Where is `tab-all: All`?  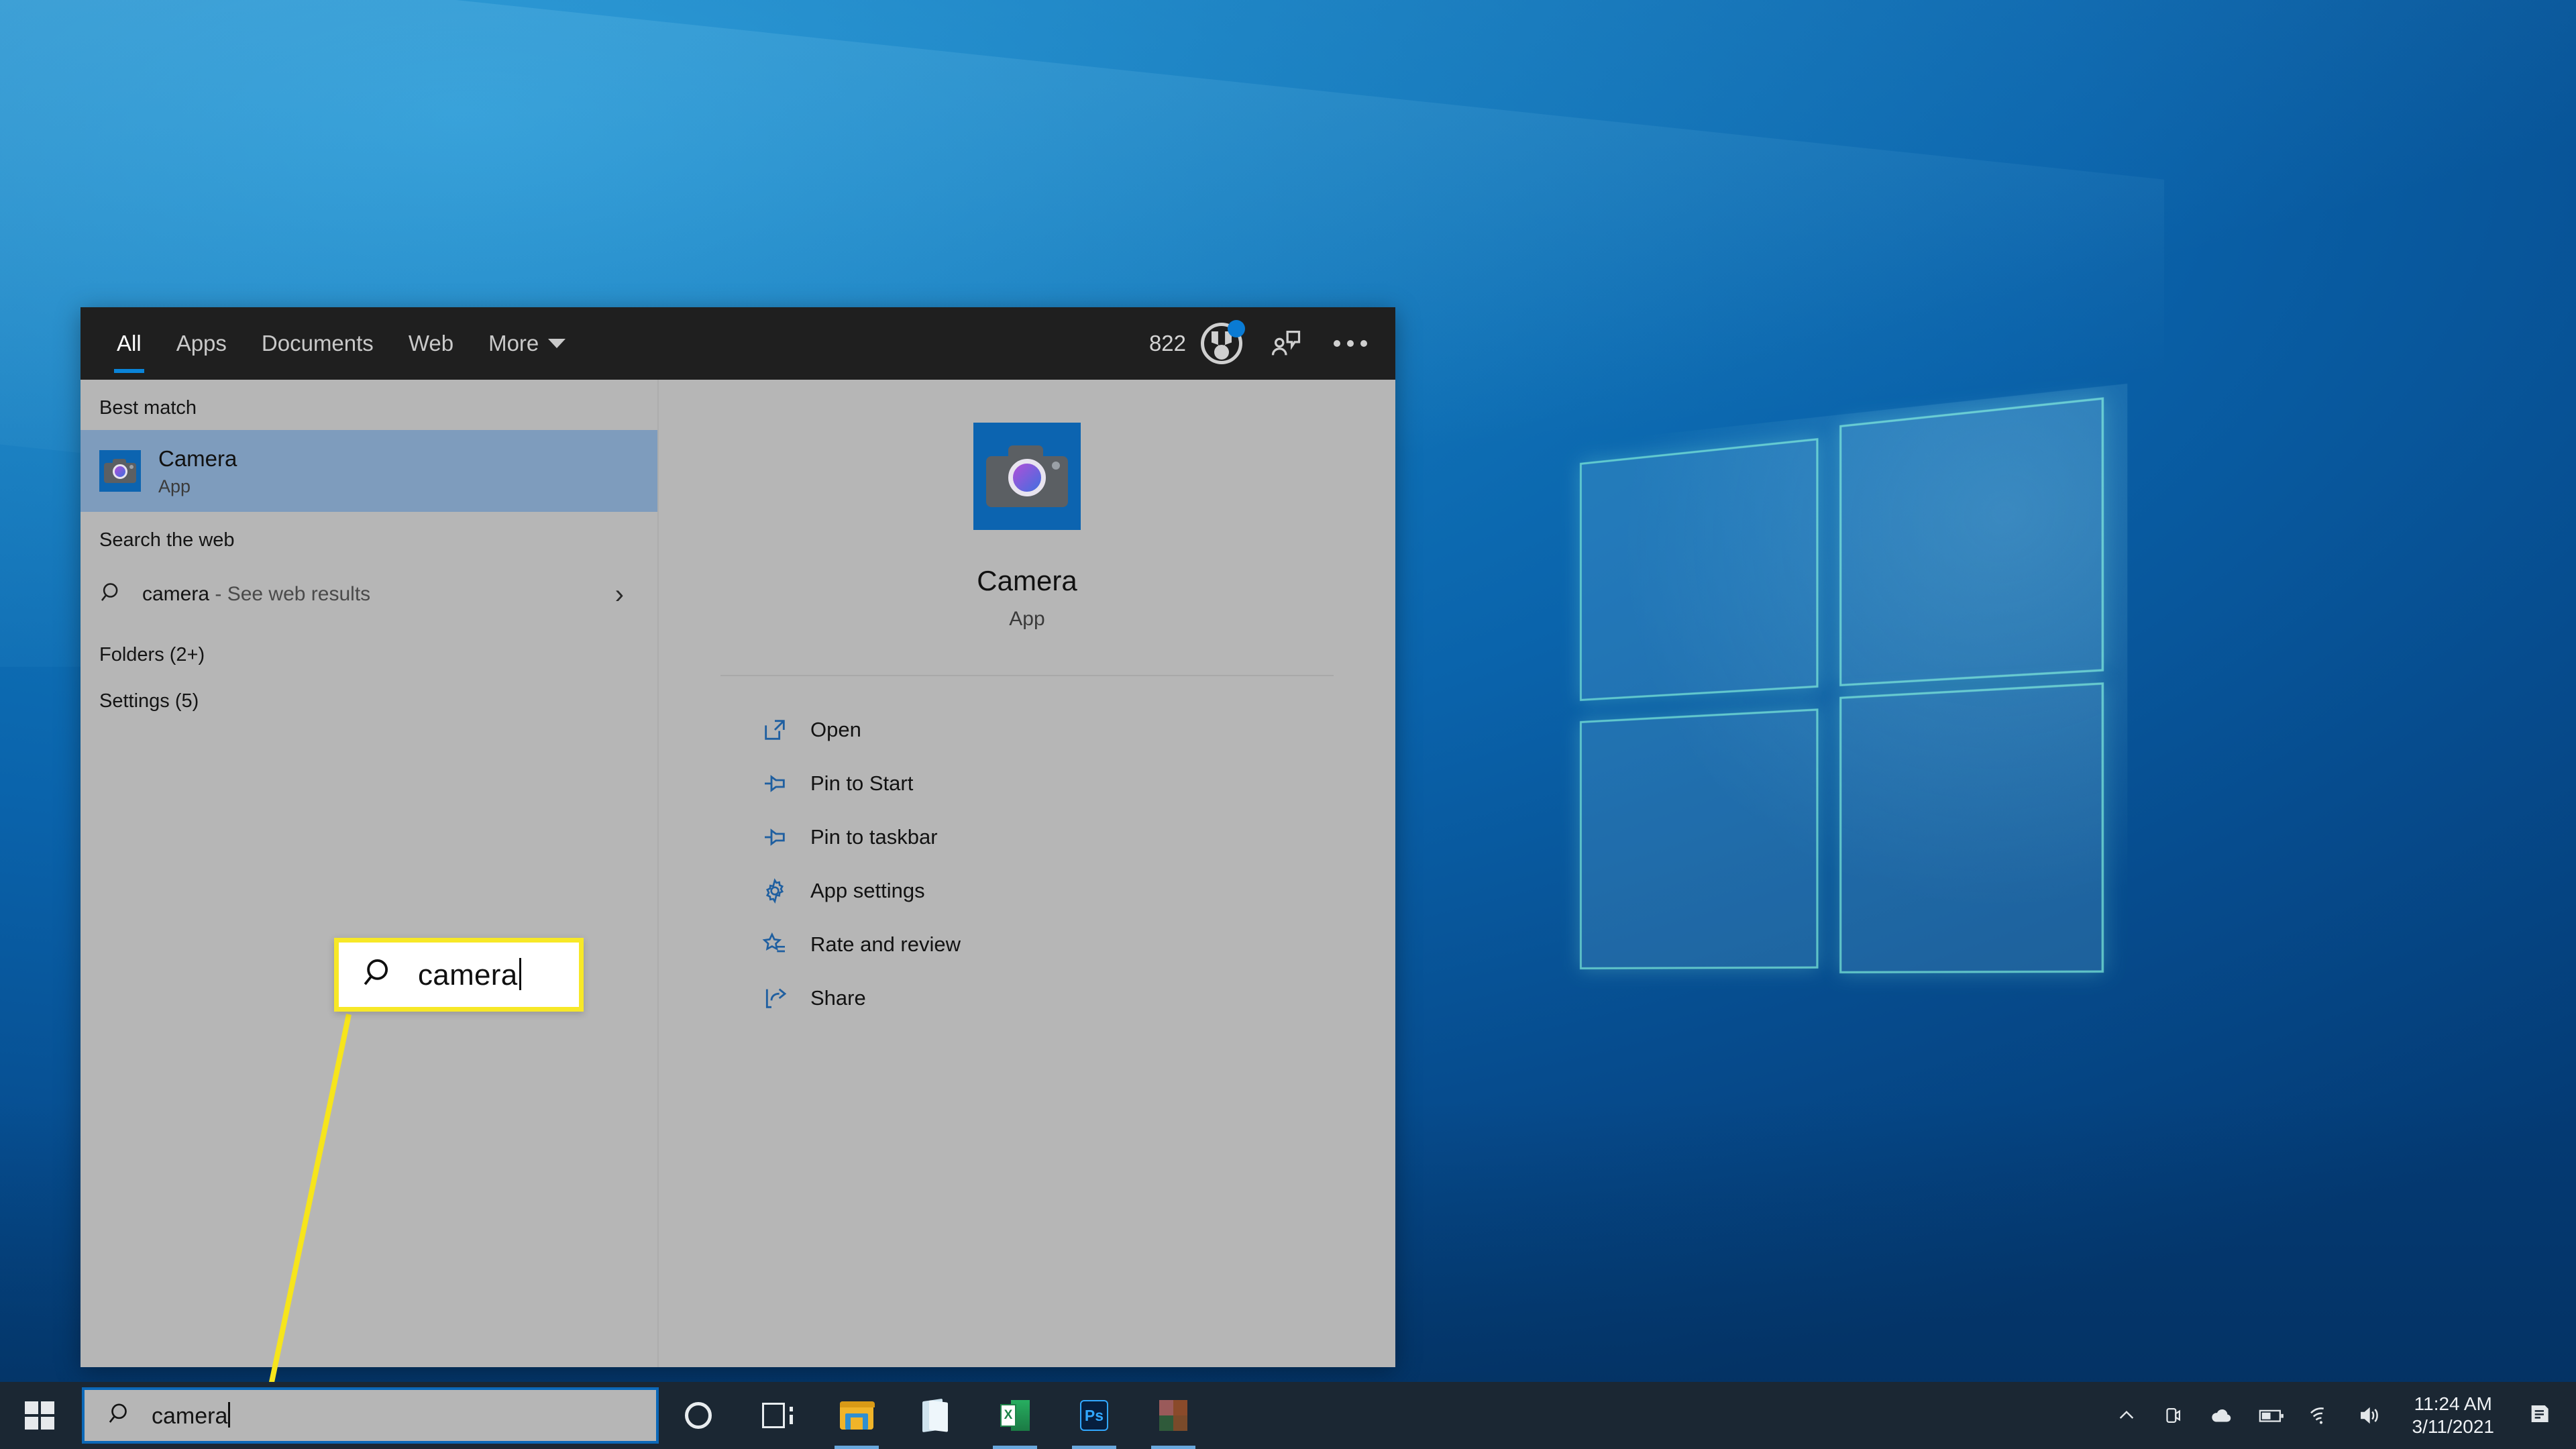 tab-all: All is located at coordinates (129, 343).